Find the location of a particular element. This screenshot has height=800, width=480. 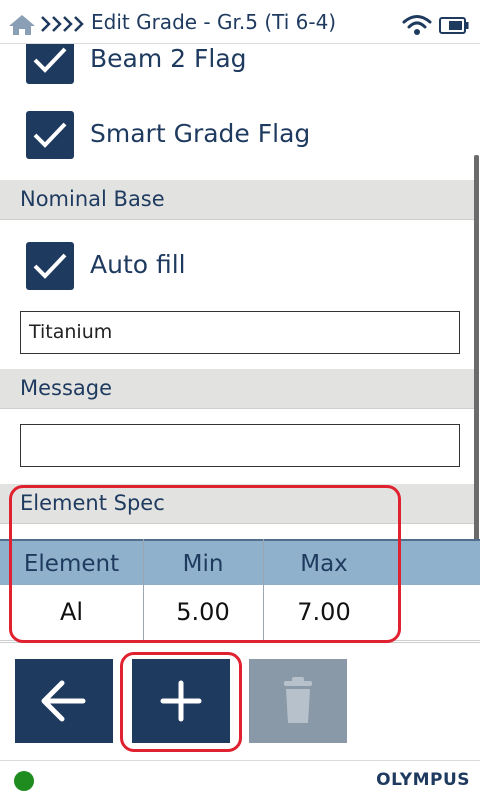

back-button is located at coordinates (64, 701).